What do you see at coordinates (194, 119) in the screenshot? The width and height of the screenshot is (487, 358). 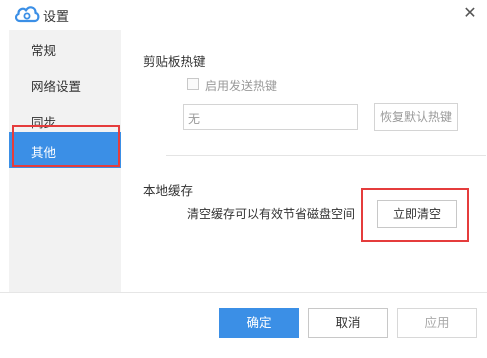 I see `hotkey-input-value: 无` at bounding box center [194, 119].